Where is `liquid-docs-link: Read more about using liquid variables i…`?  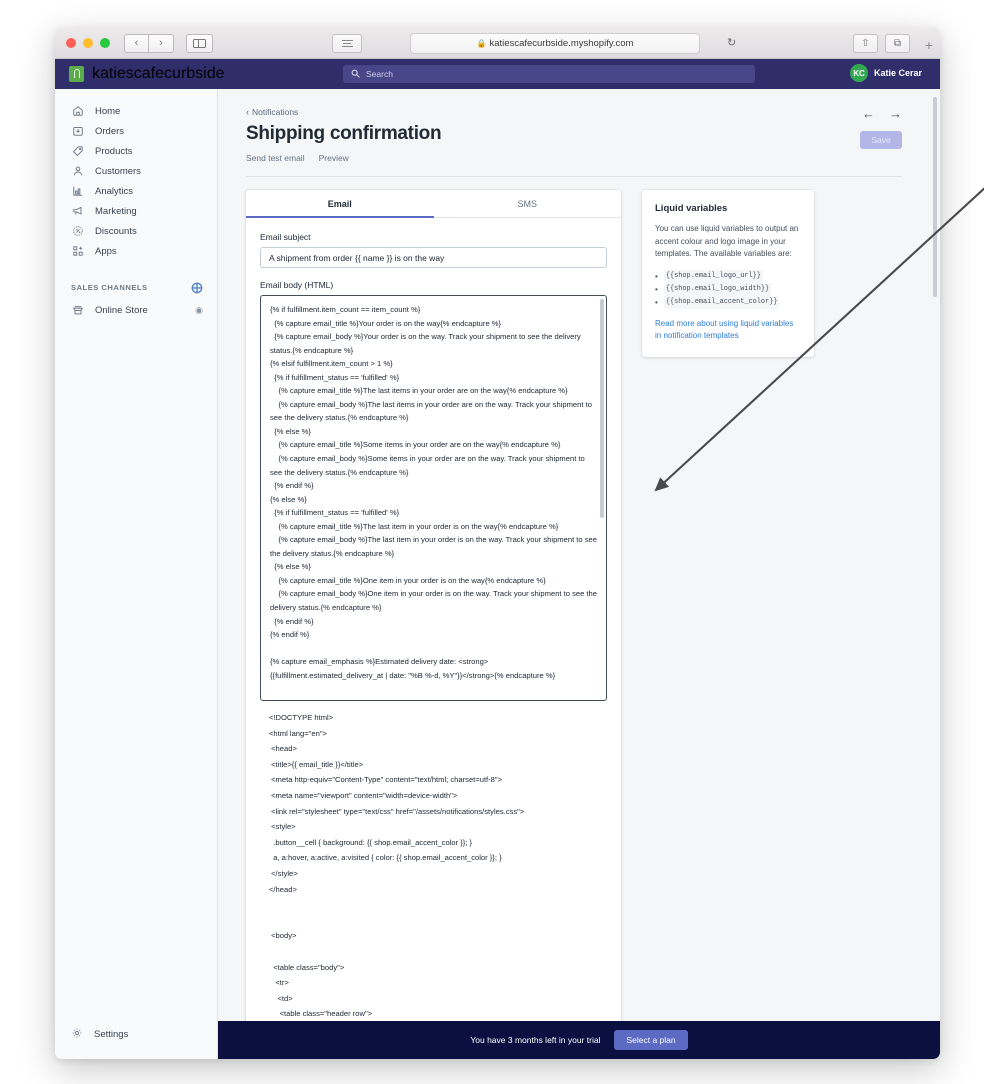
liquid-docs-link: Read more about using liquid variables i… is located at coordinates (728, 330).